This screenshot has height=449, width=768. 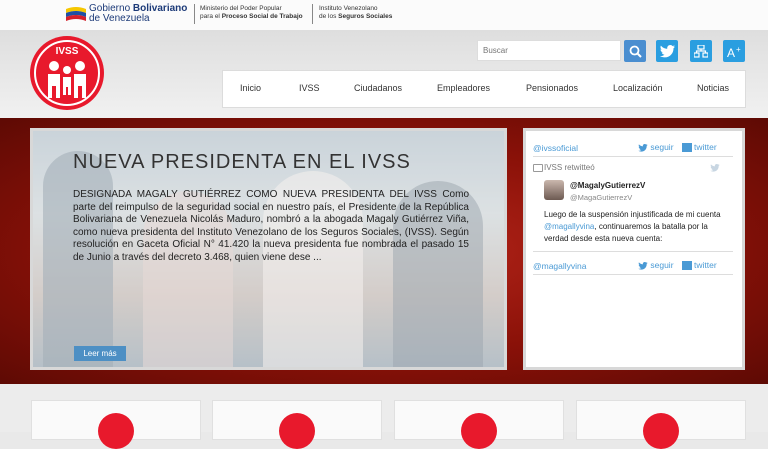 I want to click on nav-item-noticias: Noticias, so click(x=713, y=88).